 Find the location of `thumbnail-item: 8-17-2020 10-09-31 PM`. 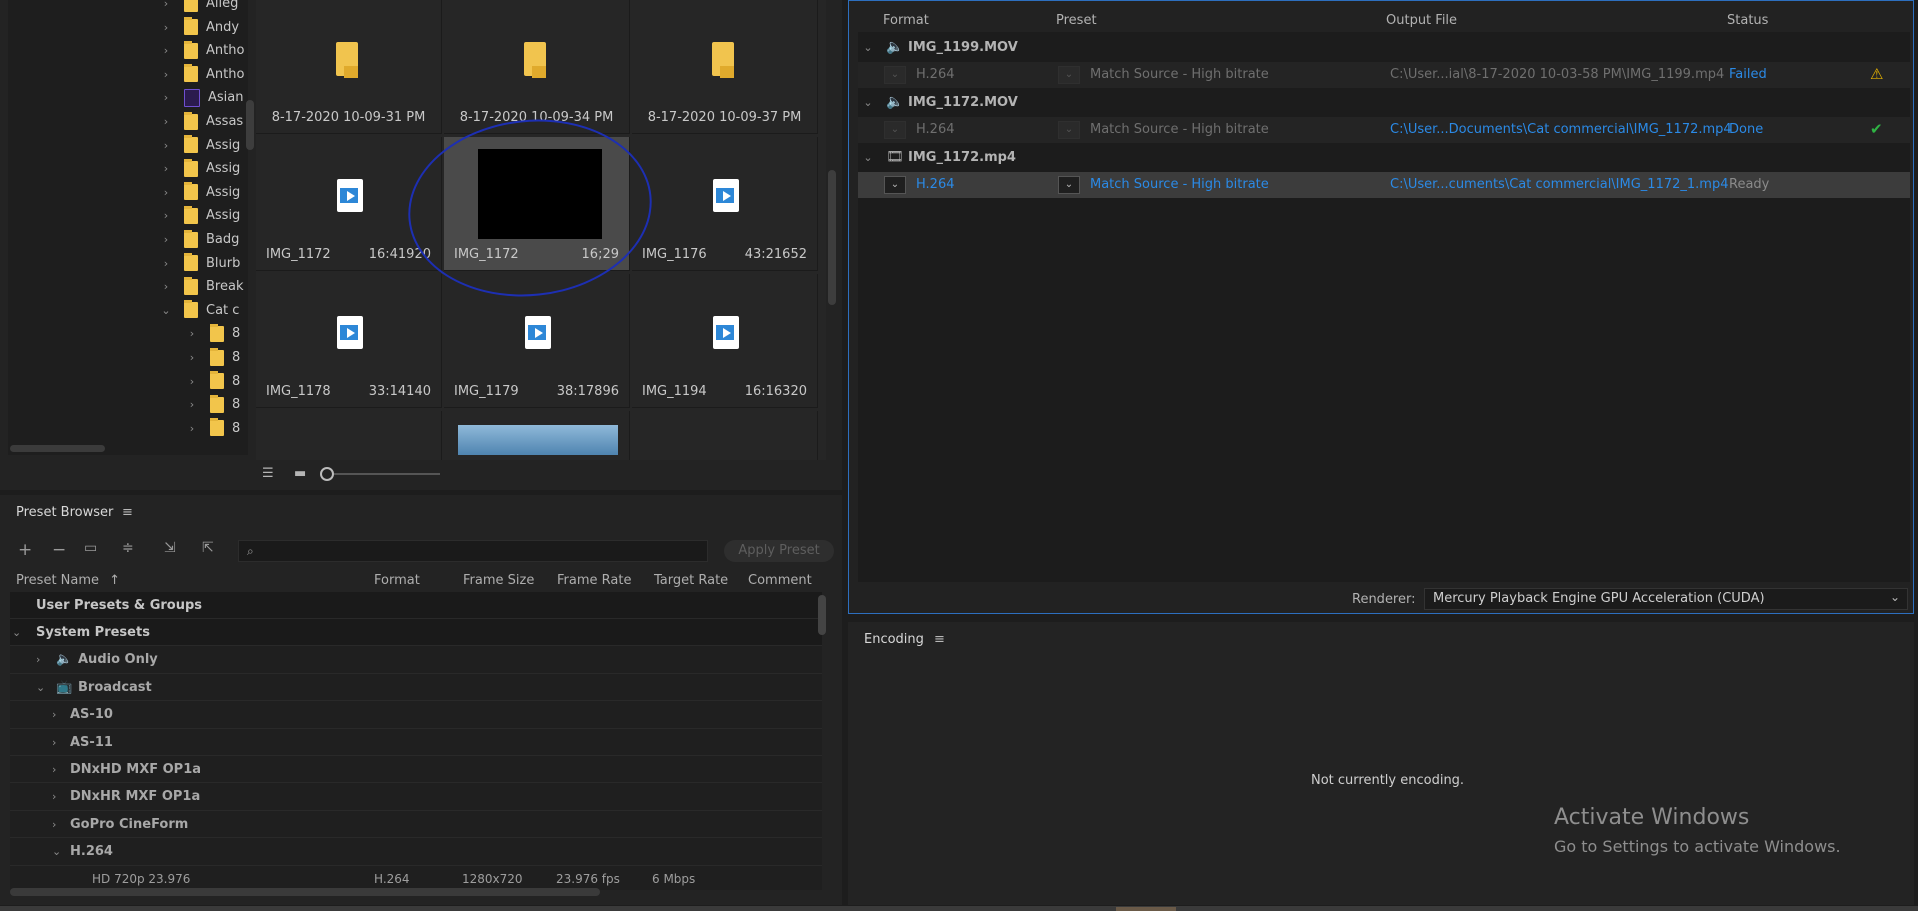

thumbnail-item: 8-17-2020 10-09-31 PM is located at coordinates (349, 67).